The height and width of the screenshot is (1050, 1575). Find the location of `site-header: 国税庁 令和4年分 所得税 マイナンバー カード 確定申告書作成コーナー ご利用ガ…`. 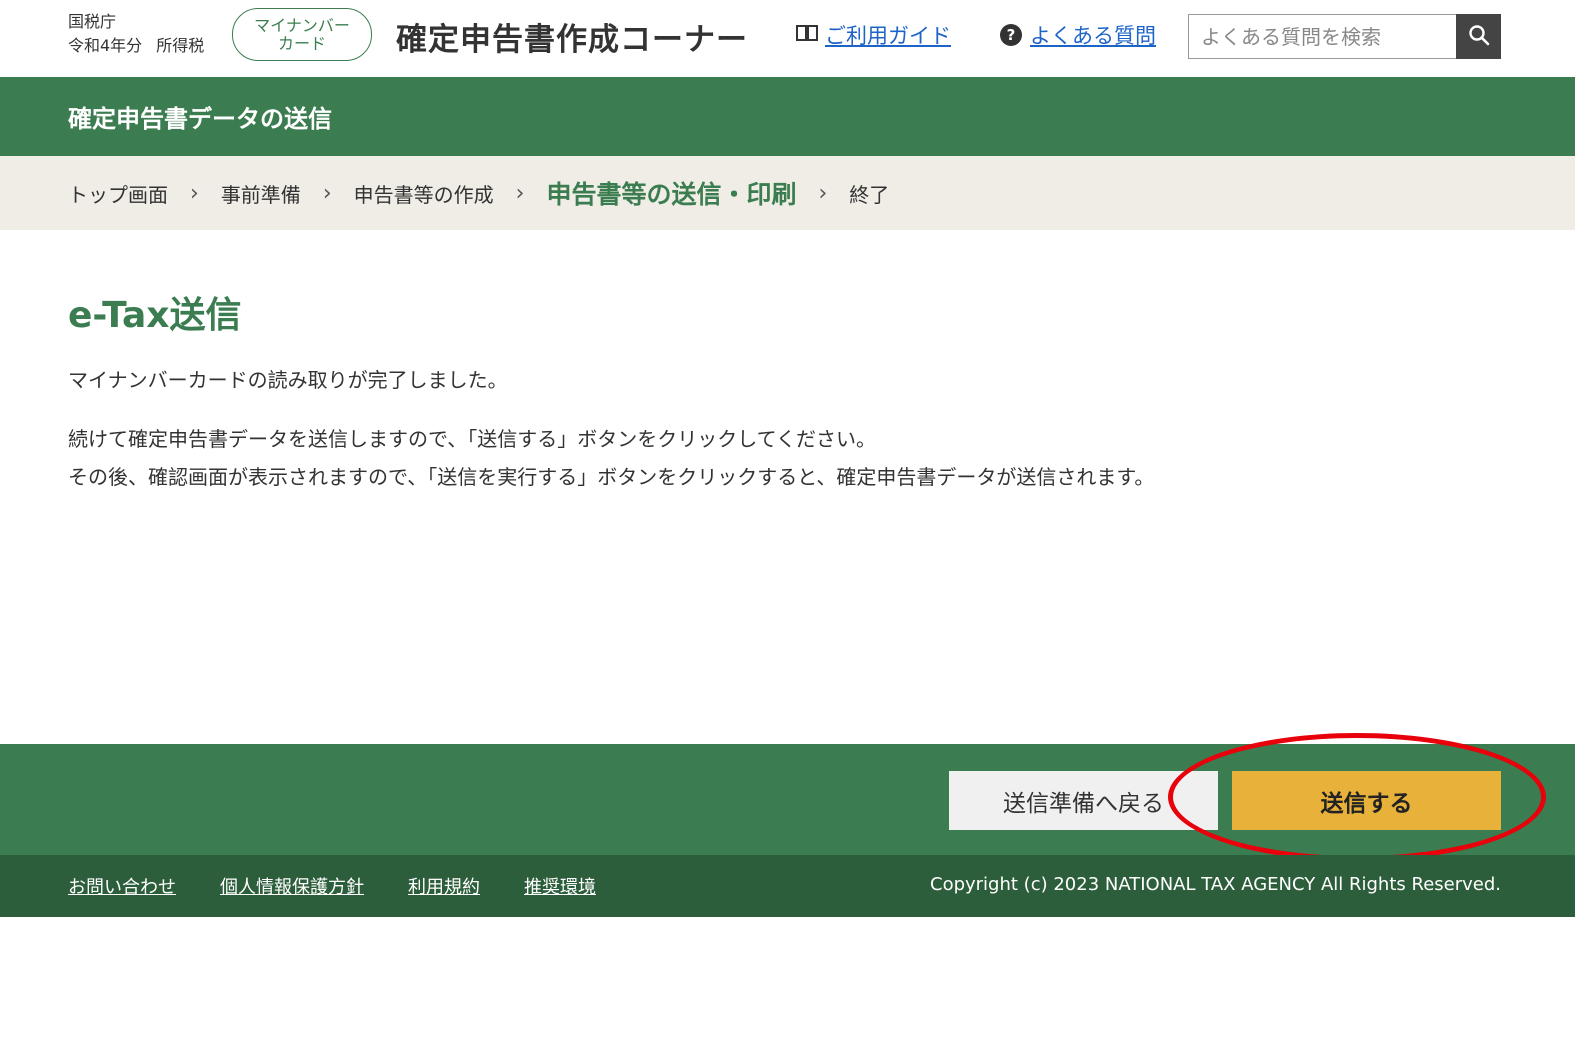

site-header: 国税庁 令和4年分 所得税 マイナンバー カード 確定申告書作成コーナー ご利用ガ… is located at coordinates (787, 38).